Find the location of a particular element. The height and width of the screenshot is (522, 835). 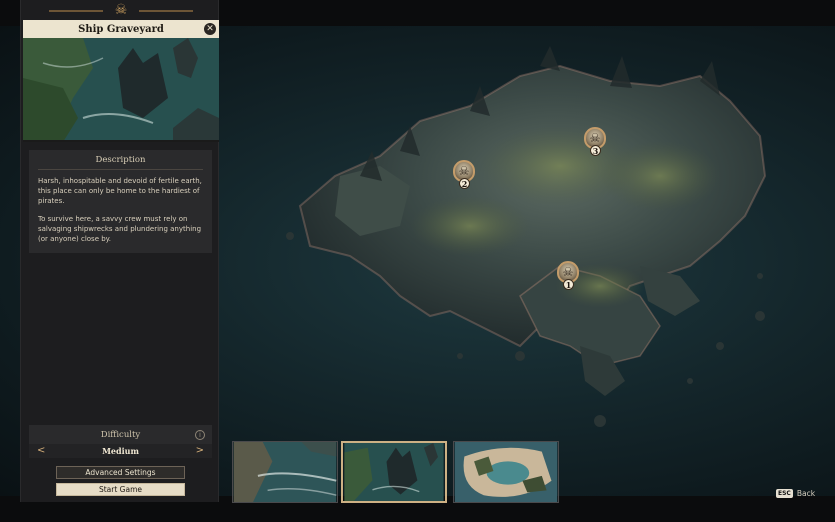

map-title: Ship Graveyard is located at coordinates (121, 29).